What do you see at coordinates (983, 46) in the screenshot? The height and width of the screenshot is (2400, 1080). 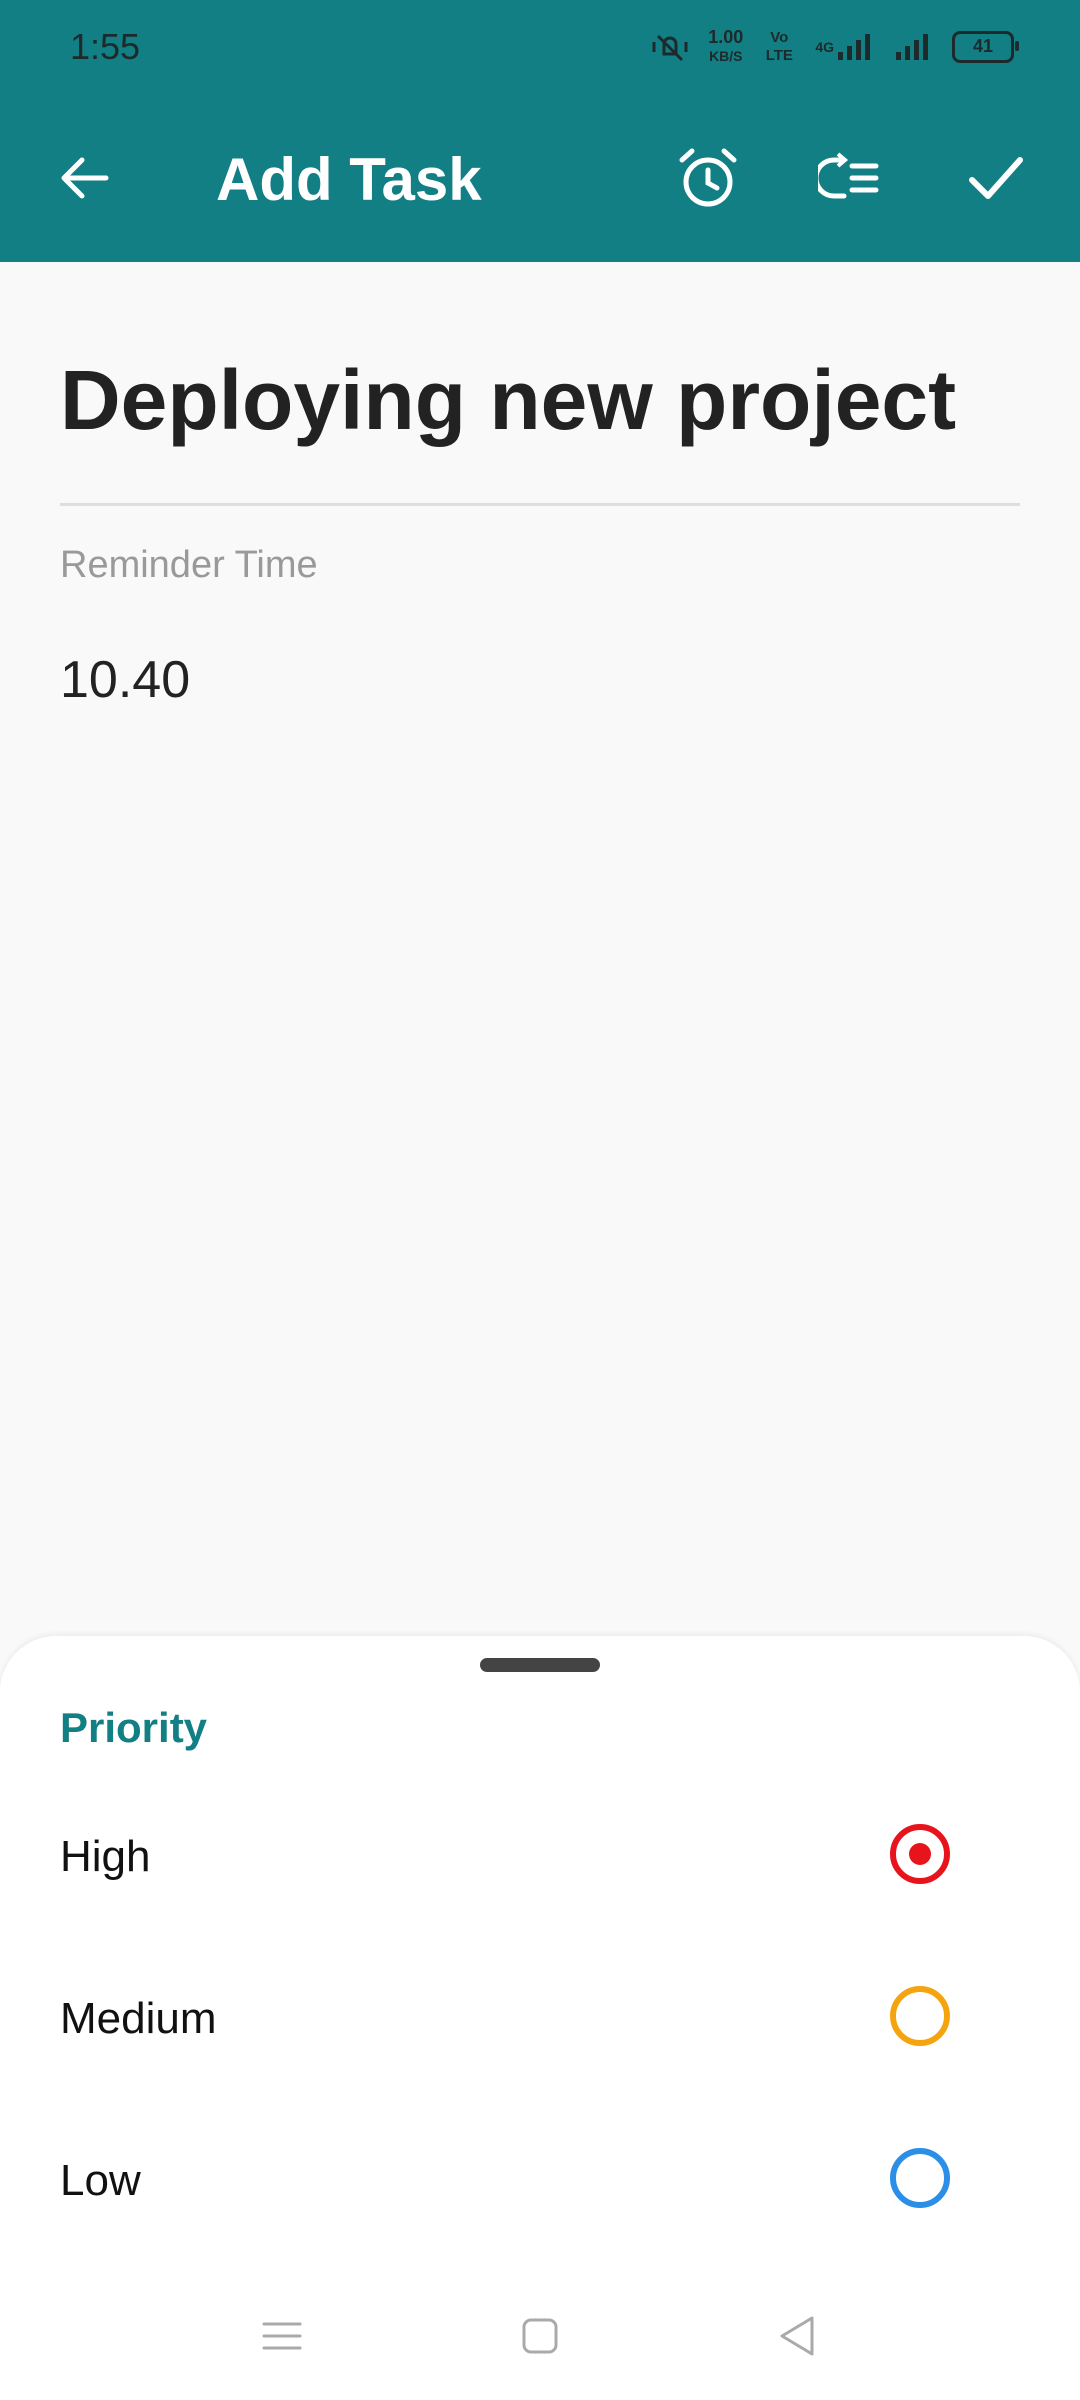 I see `battery-level: 41` at bounding box center [983, 46].